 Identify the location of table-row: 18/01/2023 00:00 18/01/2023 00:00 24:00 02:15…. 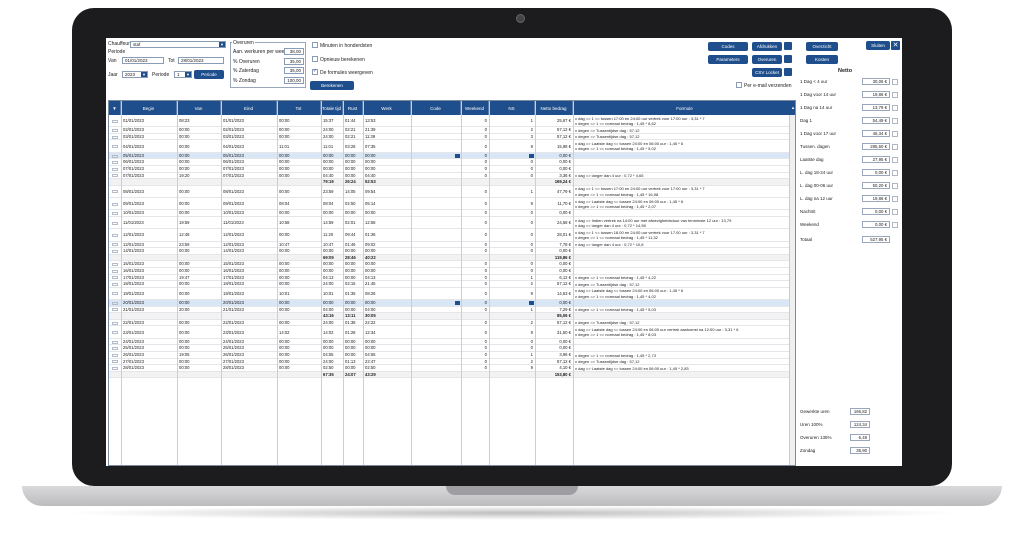
(452, 284).